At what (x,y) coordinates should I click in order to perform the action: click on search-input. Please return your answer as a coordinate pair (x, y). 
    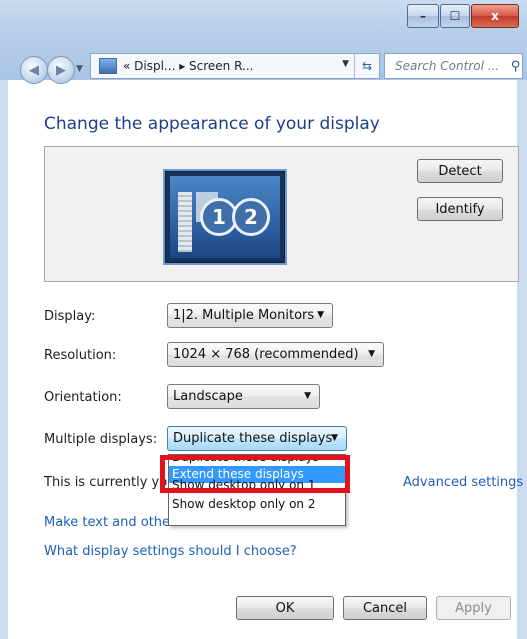
    Looking at the image, I should click on (451, 66).